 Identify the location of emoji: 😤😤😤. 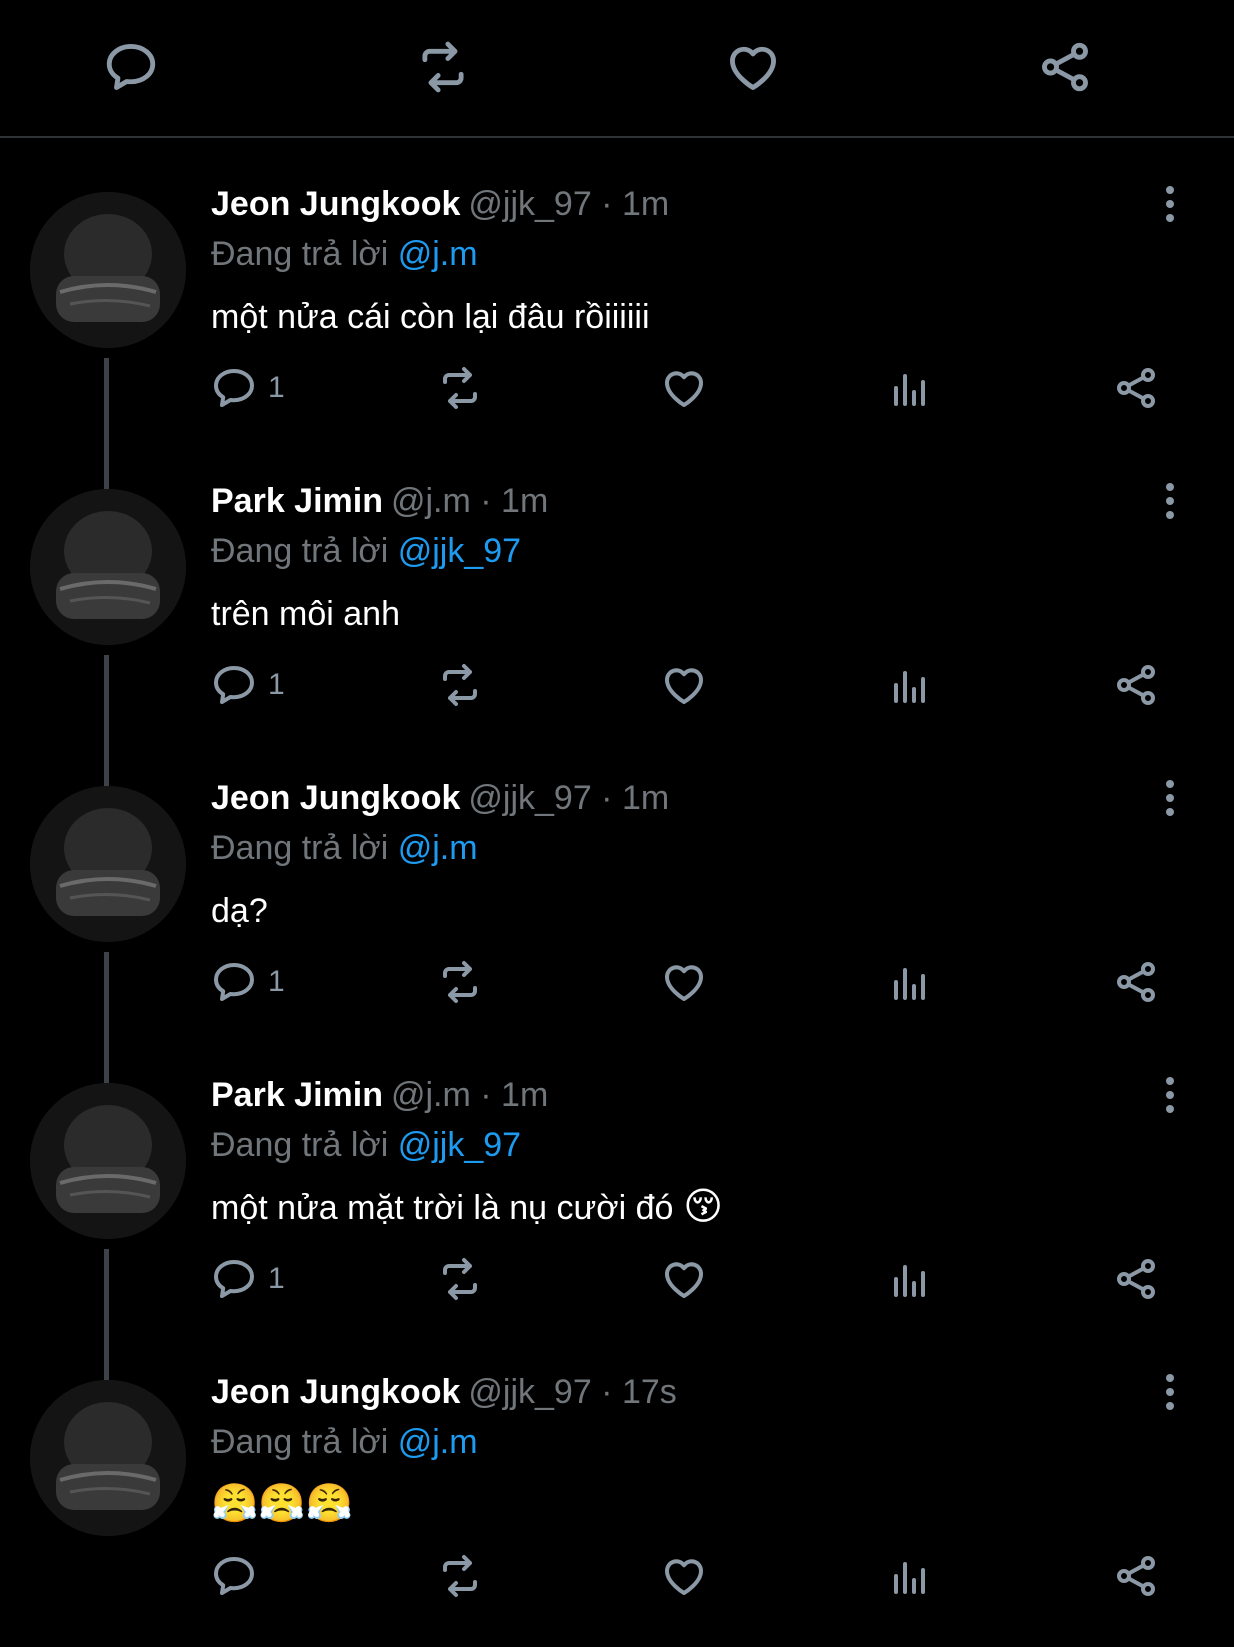
(282, 1503).